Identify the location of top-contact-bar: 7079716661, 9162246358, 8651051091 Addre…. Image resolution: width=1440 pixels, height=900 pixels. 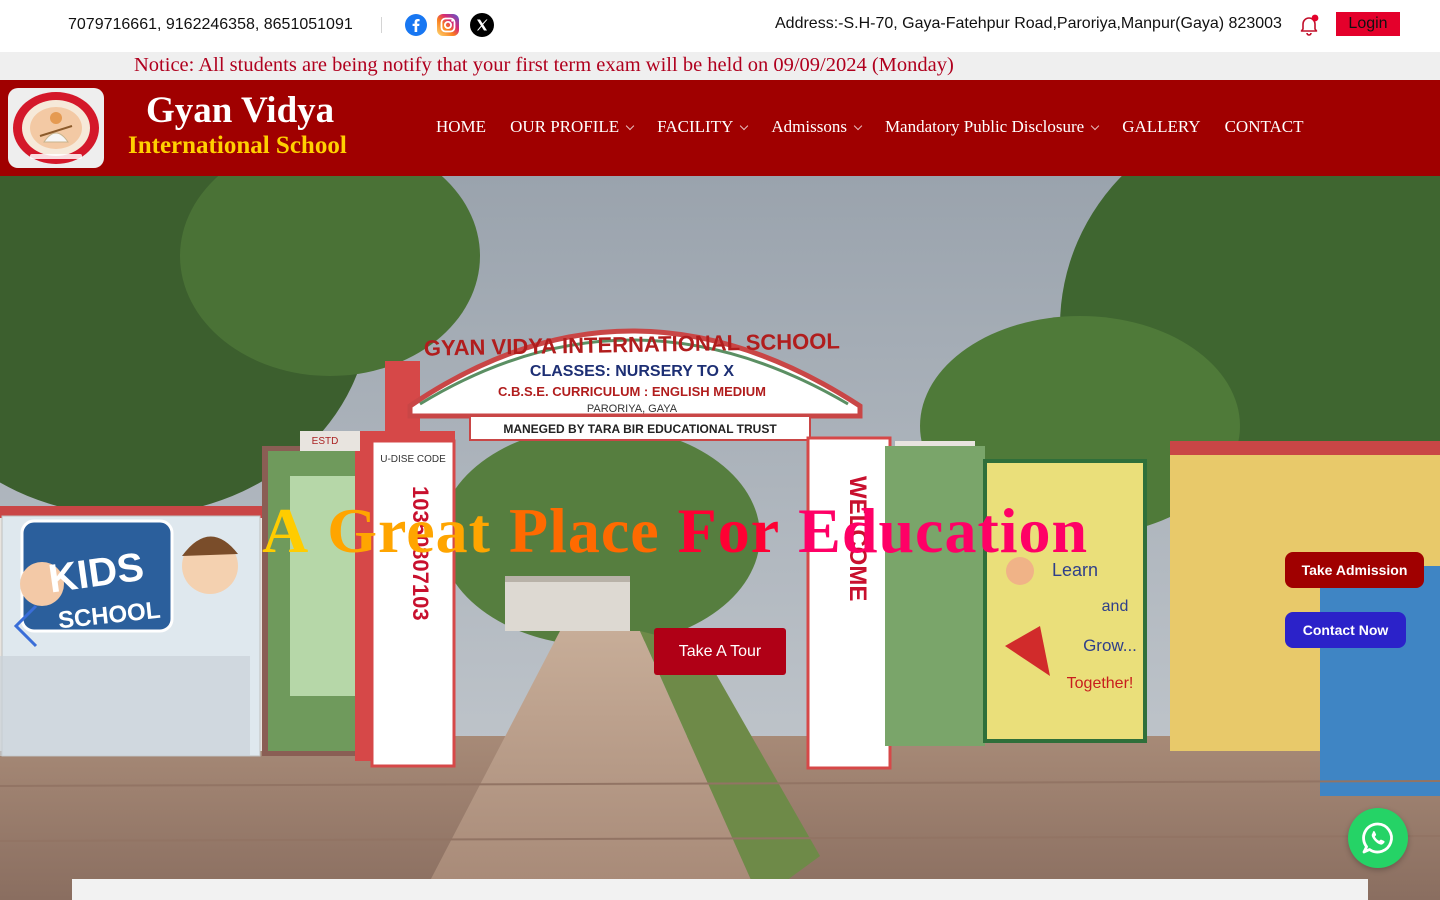
(720, 26).